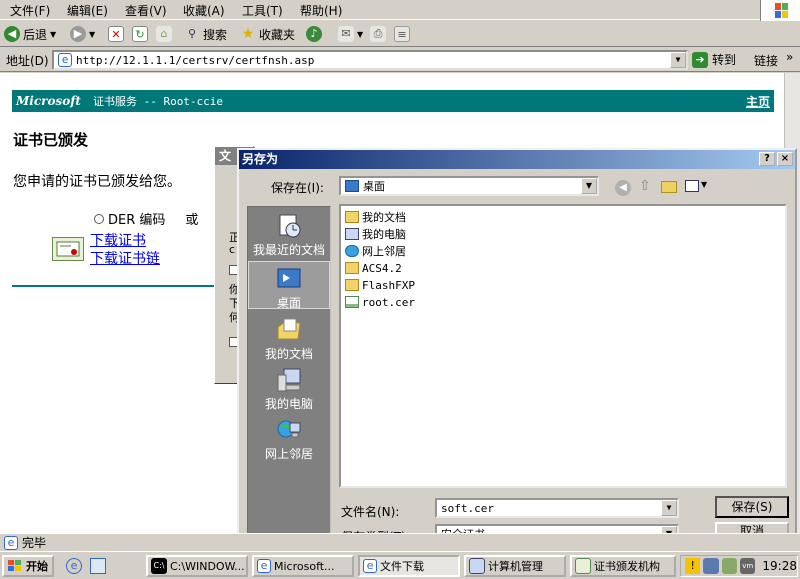 This screenshot has width=800, height=579. Describe the element at coordinates (352, 186) in the screenshot. I see `desktop-icon` at that location.